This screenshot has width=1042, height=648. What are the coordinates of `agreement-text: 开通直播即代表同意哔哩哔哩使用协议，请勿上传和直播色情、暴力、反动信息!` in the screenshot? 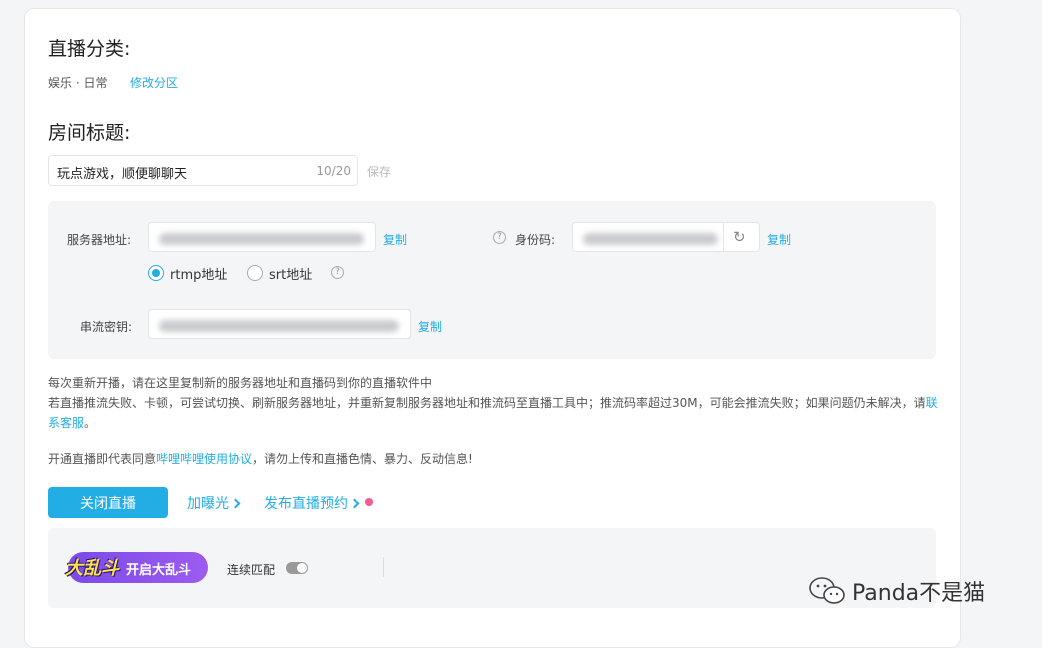 It's located at (260, 459).